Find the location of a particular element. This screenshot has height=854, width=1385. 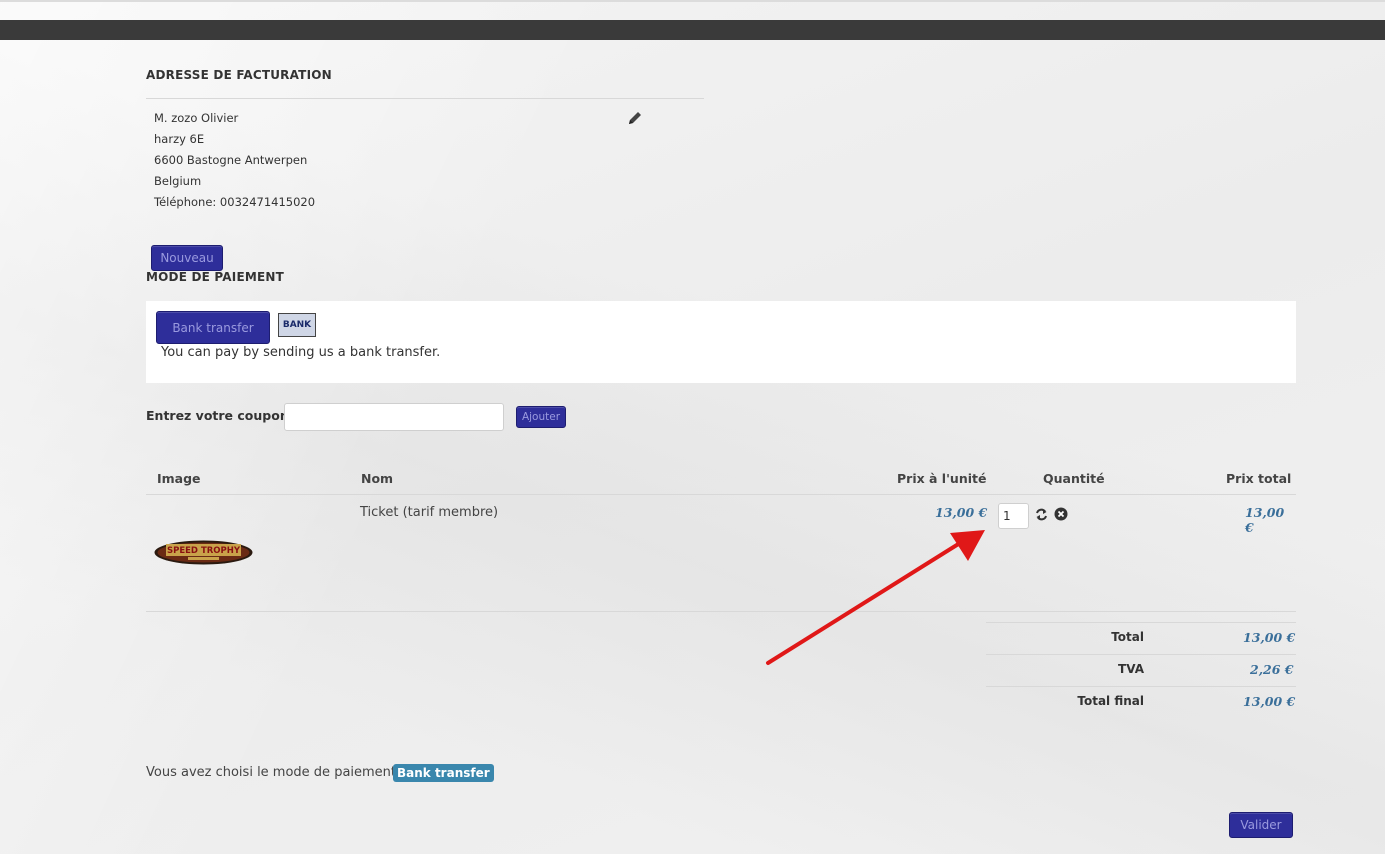

annotation-arrow-icon is located at coordinates (875, 597).